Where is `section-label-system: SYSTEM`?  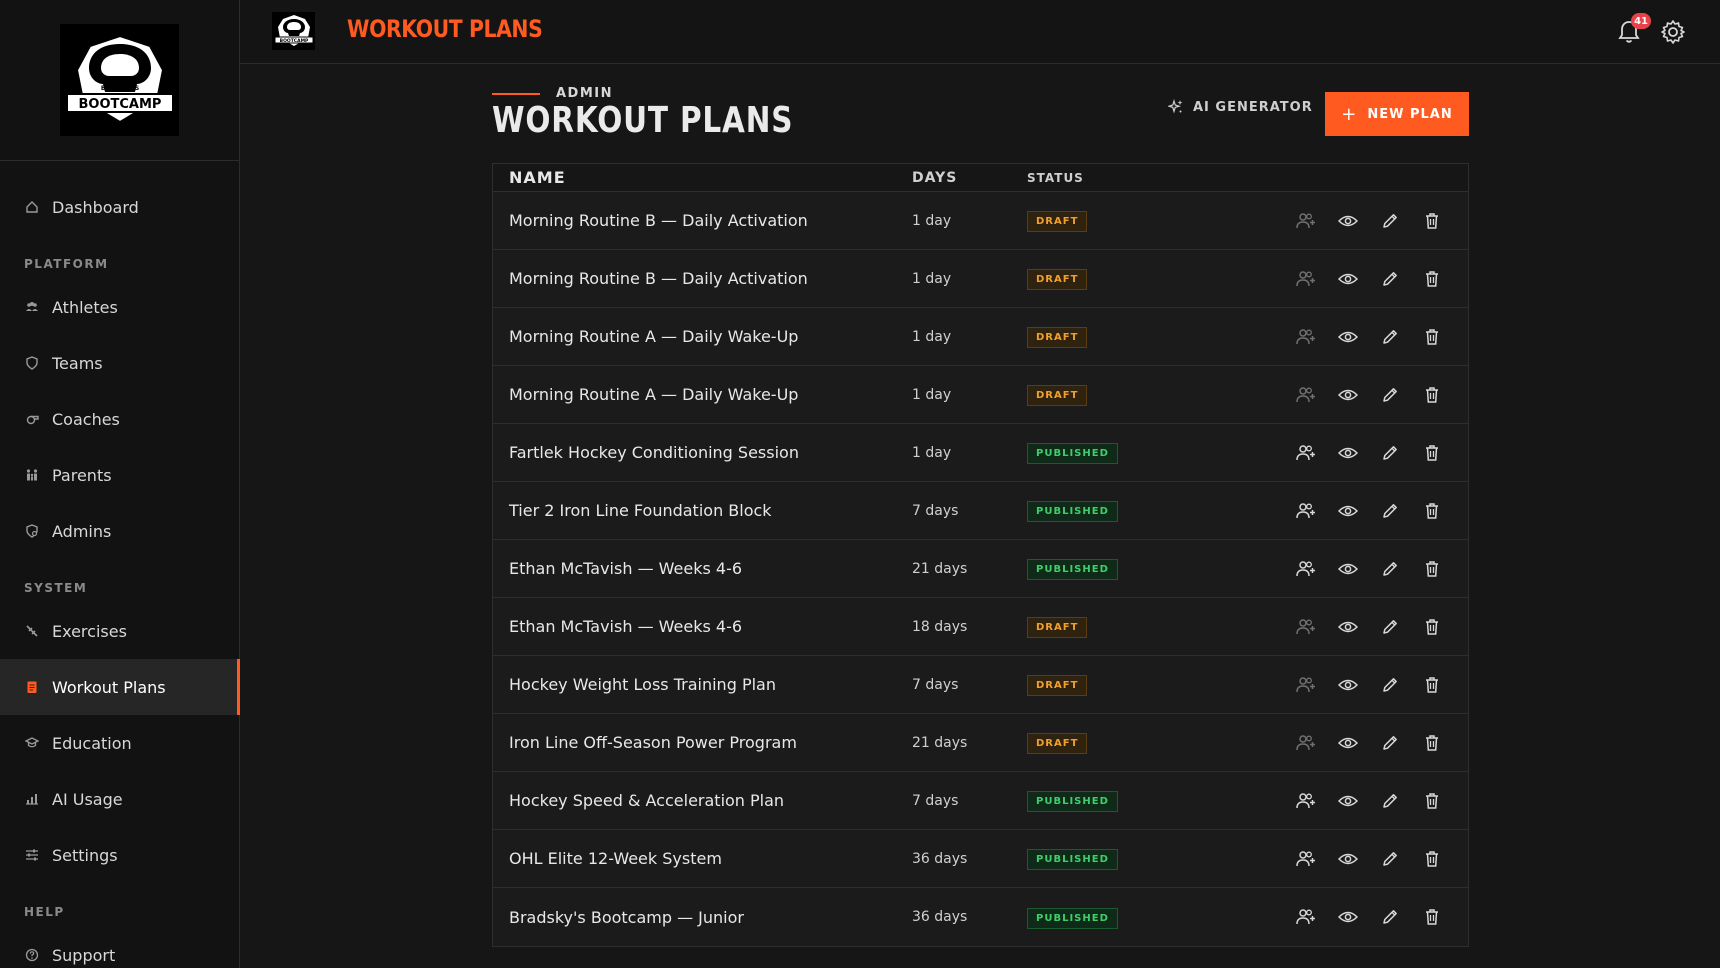 section-label-system: SYSTEM is located at coordinates (56, 588).